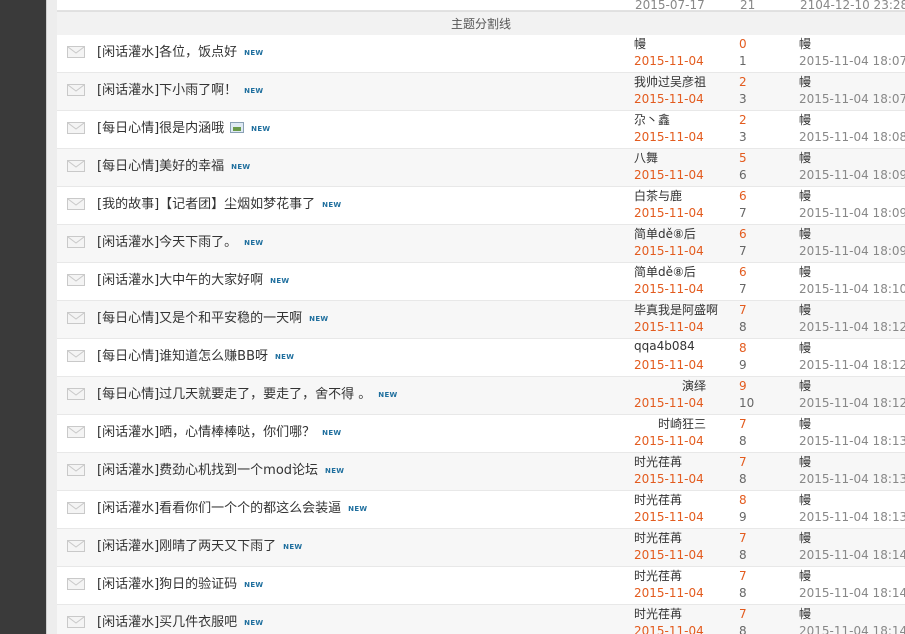 The image size is (905, 634). Describe the element at coordinates (670, 81) in the screenshot. I see `thread-author-link: 我帅过吴彦祖` at that location.